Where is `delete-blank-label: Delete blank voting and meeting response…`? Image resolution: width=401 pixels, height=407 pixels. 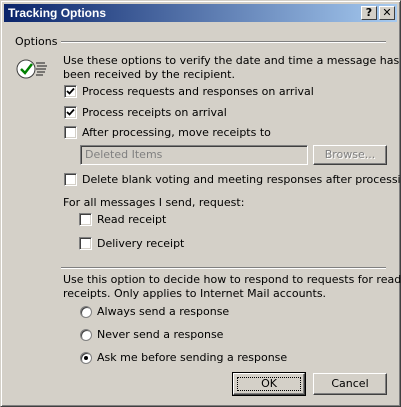
delete-blank-label: Delete blank voting and meeting response… is located at coordinates (241, 179).